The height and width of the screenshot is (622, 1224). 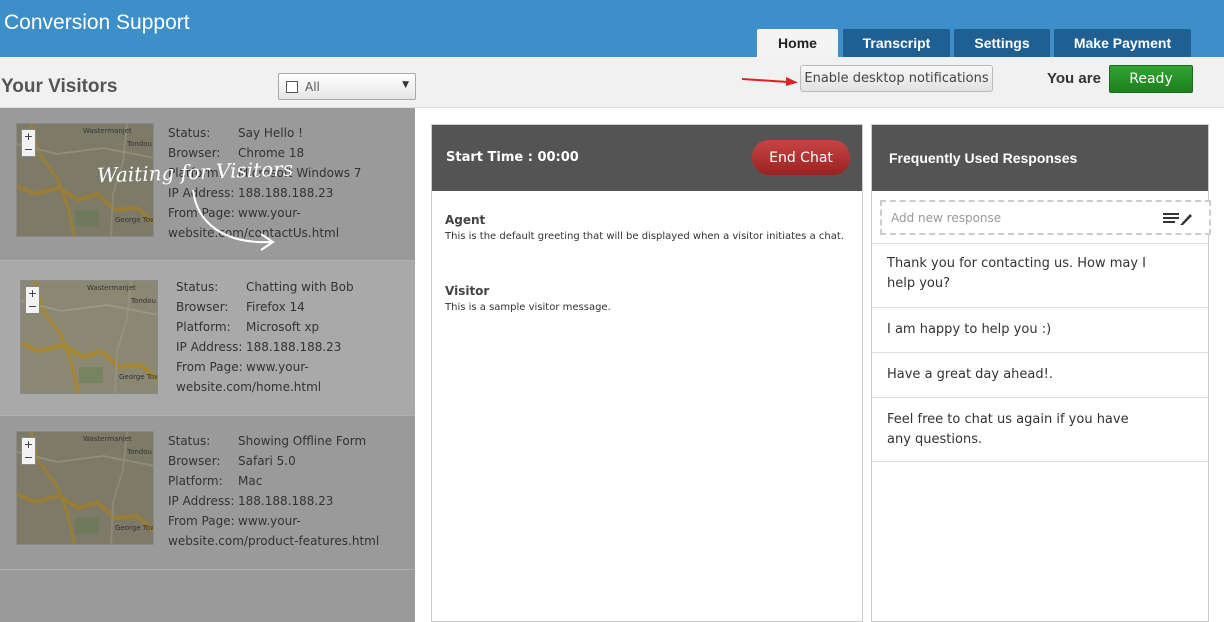 I want to click on waiting-overlay: Waiting for Visitors, so click(x=206, y=213).